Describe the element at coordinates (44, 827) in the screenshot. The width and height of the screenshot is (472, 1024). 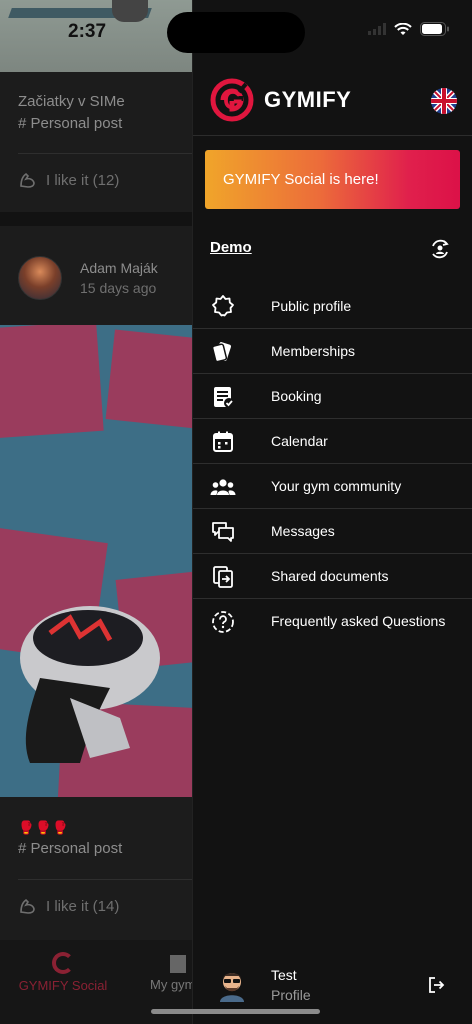
I see `post-emojis: 🥊🥊🥊` at that location.